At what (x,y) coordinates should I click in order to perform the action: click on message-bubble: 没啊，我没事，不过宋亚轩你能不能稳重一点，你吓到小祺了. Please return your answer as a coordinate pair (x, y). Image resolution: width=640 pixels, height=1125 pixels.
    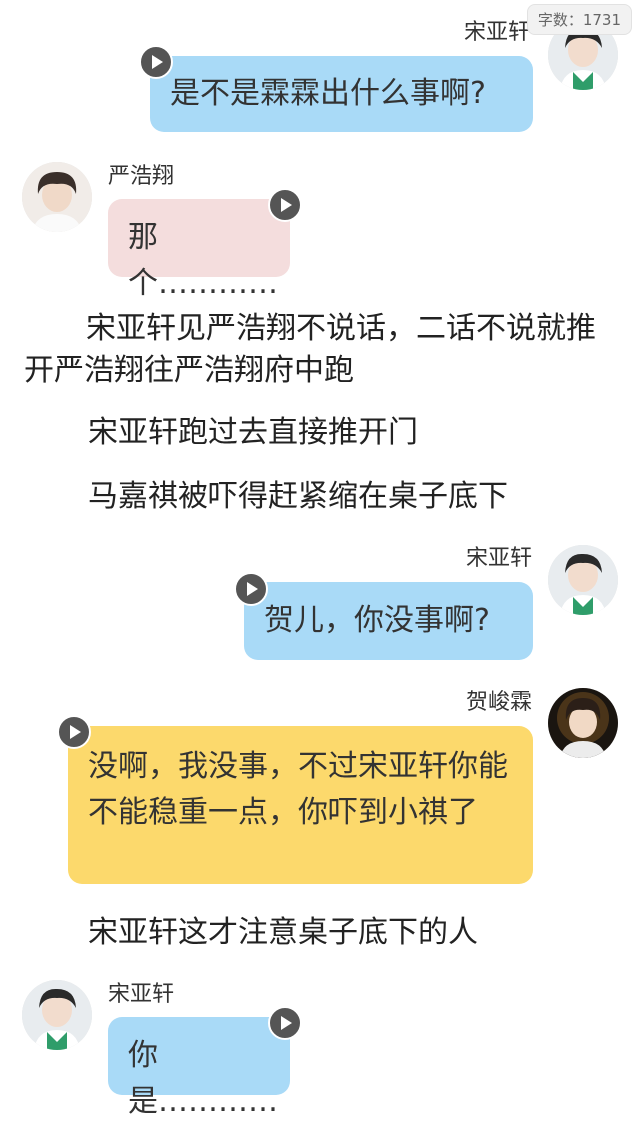
    Looking at the image, I should click on (300, 805).